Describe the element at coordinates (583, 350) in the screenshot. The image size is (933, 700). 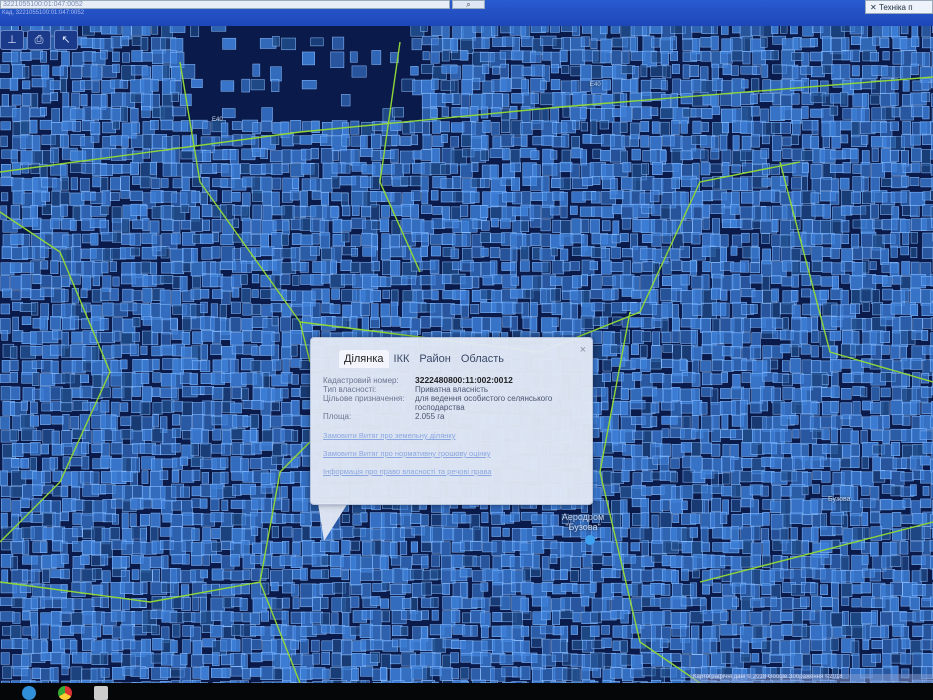
I see `close-icon: ×` at that location.